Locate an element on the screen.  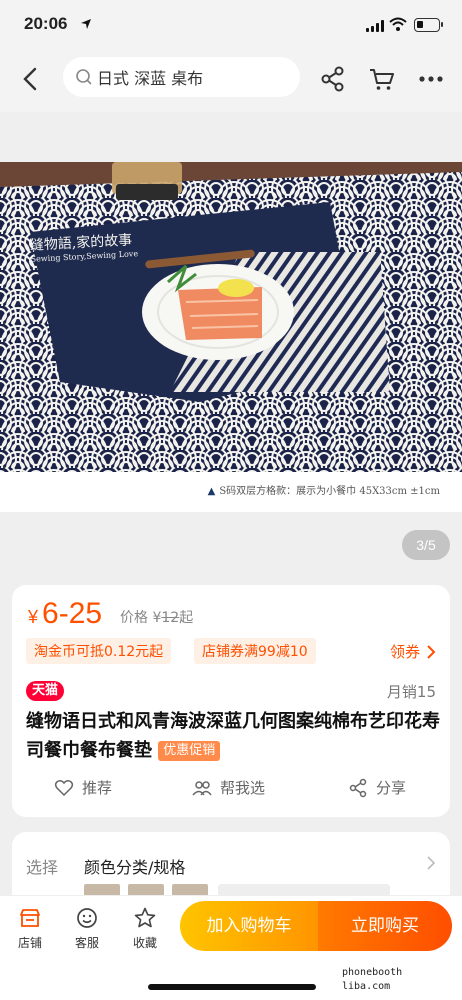
home-indicator is located at coordinates (232, 987).